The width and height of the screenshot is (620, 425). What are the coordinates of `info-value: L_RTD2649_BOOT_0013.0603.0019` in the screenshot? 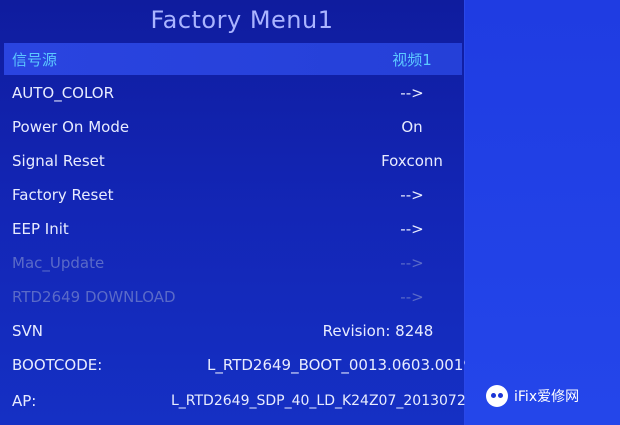 It's located at (340, 365).